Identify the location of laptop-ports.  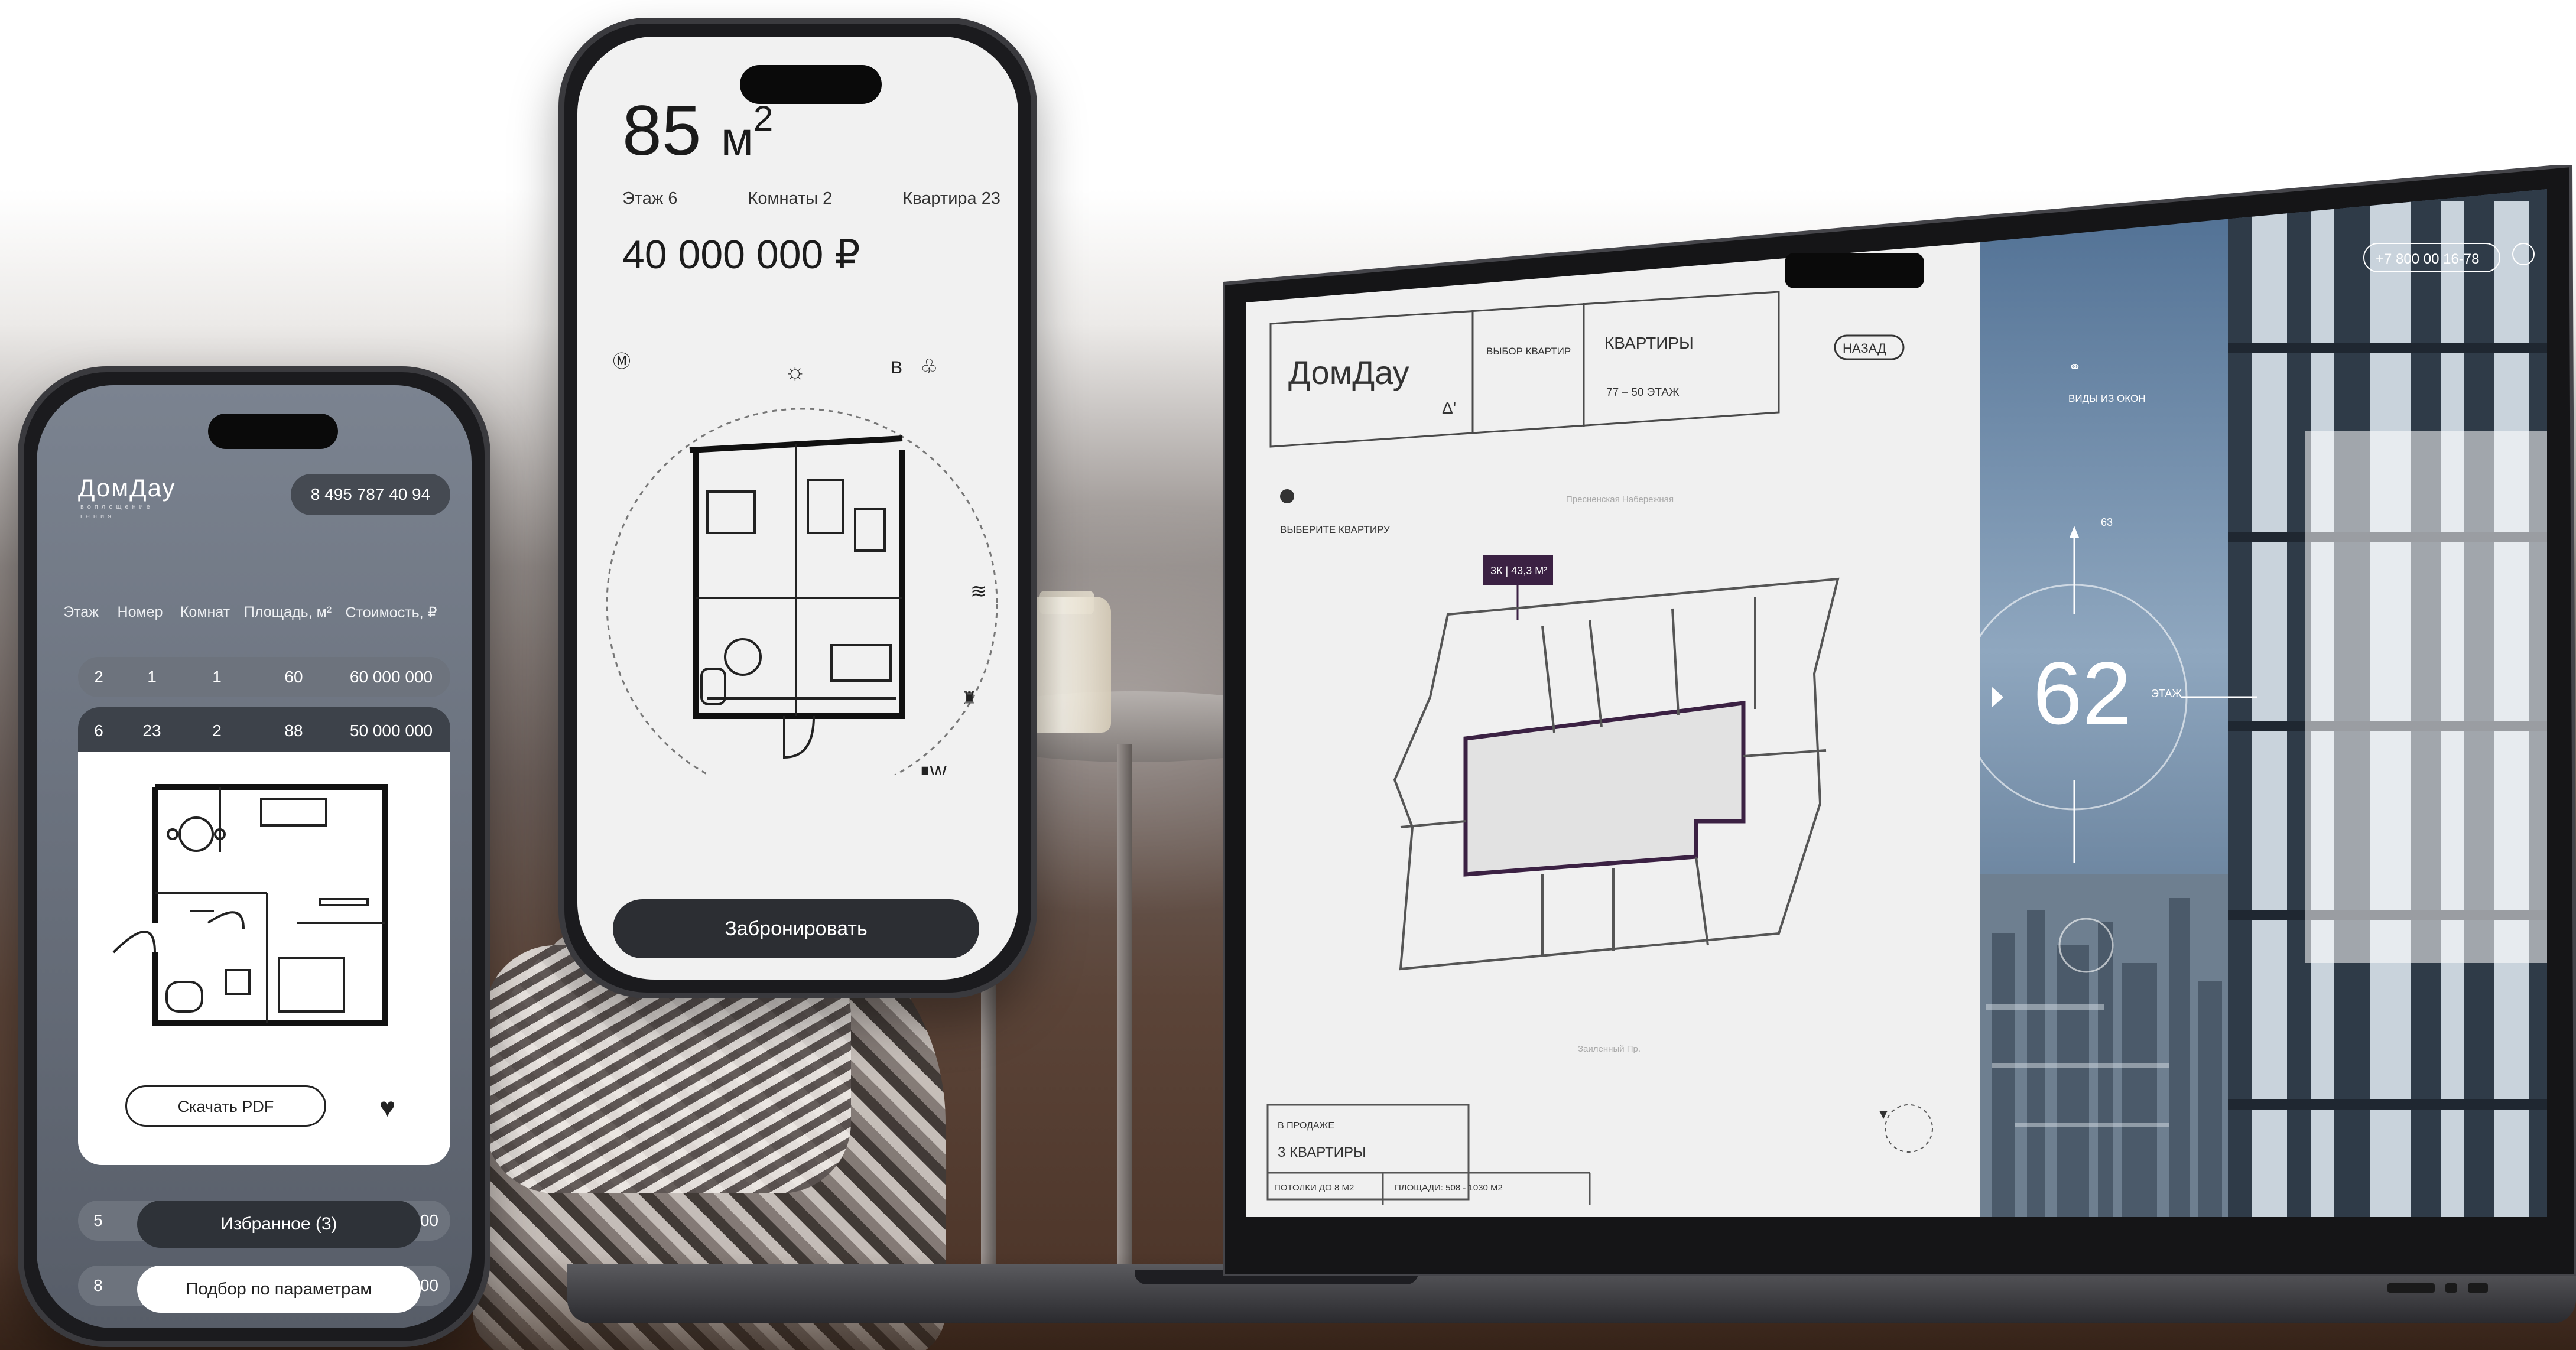
(2437, 1288).